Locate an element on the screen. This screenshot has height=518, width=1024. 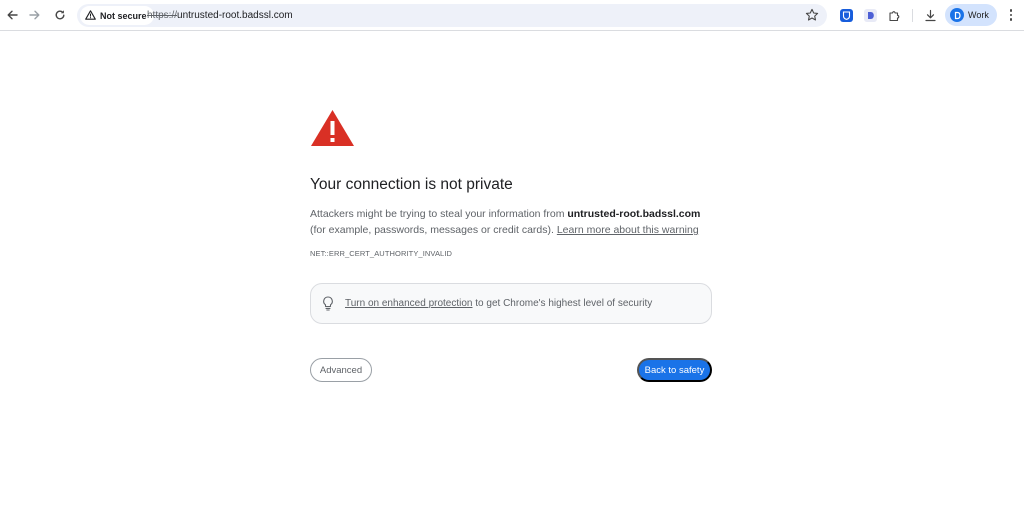
profile-chip: Work is located at coordinates (971, 15).